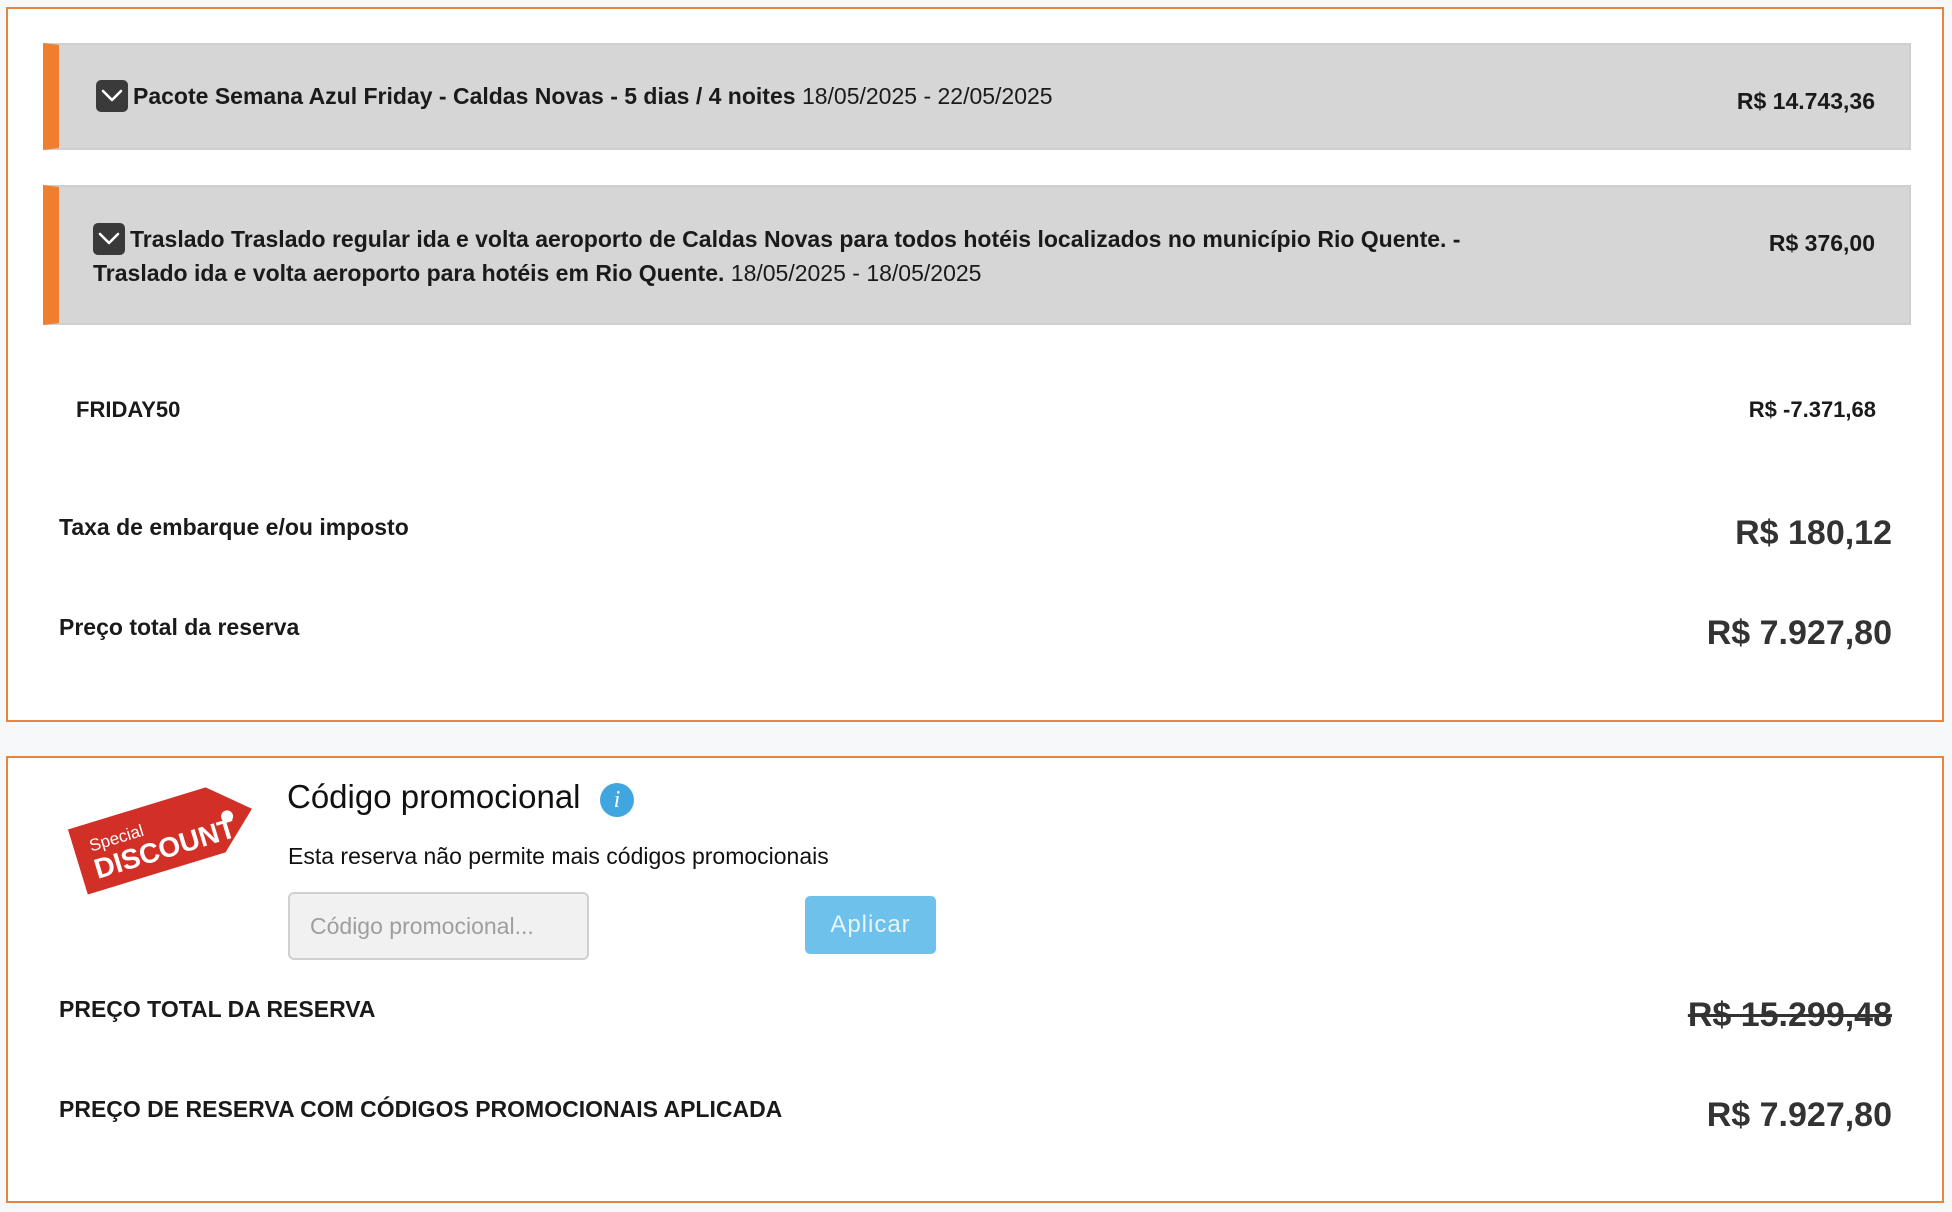 The height and width of the screenshot is (1212, 1952). I want to click on tax-label: Taxa de embarque e/ou imposto, so click(234, 527).